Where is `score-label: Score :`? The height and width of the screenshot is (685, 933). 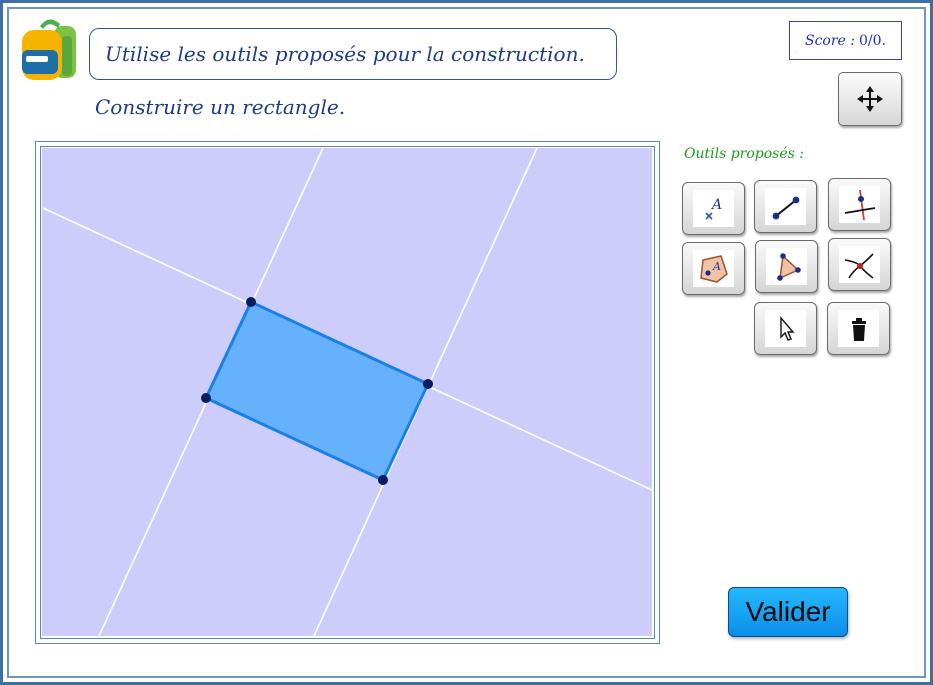 score-label: Score : is located at coordinates (830, 40).